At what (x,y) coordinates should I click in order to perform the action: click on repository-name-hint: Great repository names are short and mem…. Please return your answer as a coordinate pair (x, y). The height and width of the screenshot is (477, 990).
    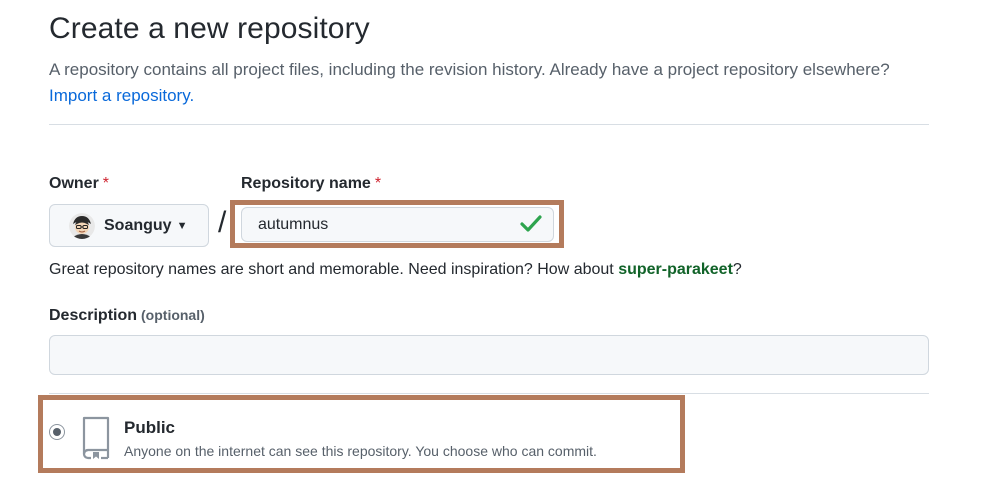
    Looking at the image, I should click on (395, 270).